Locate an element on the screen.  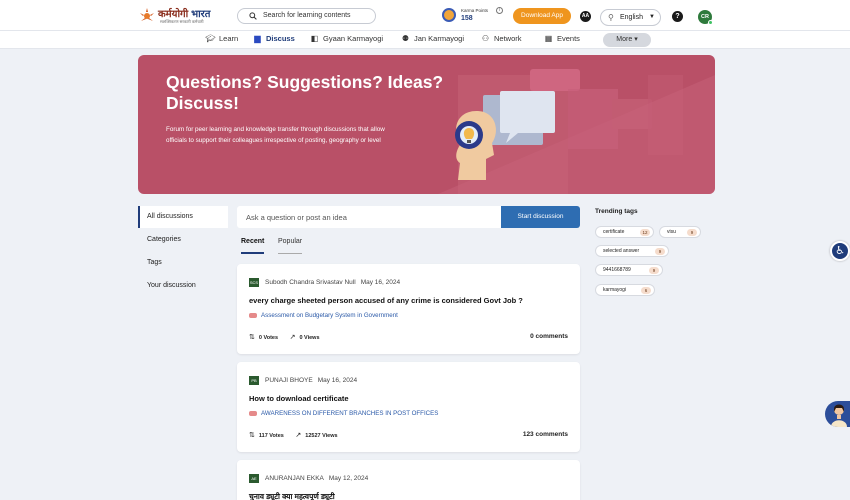
karma-points: Karma Points 158 i is located at coordinates (475, 16).